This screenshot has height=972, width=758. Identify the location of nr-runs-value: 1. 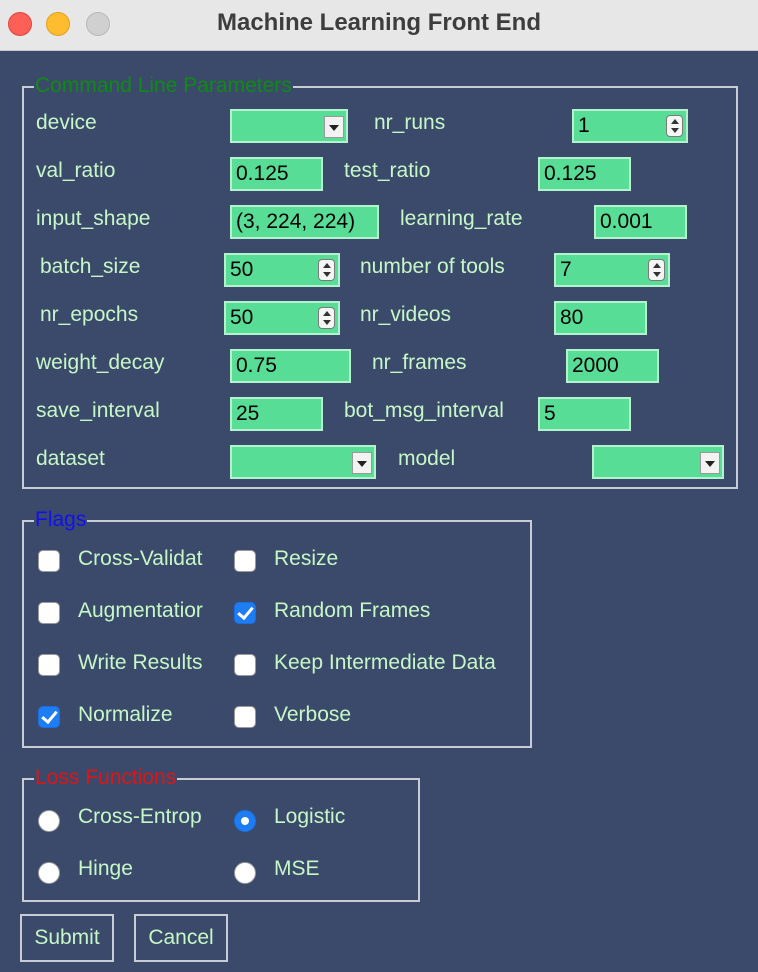
(584, 125).